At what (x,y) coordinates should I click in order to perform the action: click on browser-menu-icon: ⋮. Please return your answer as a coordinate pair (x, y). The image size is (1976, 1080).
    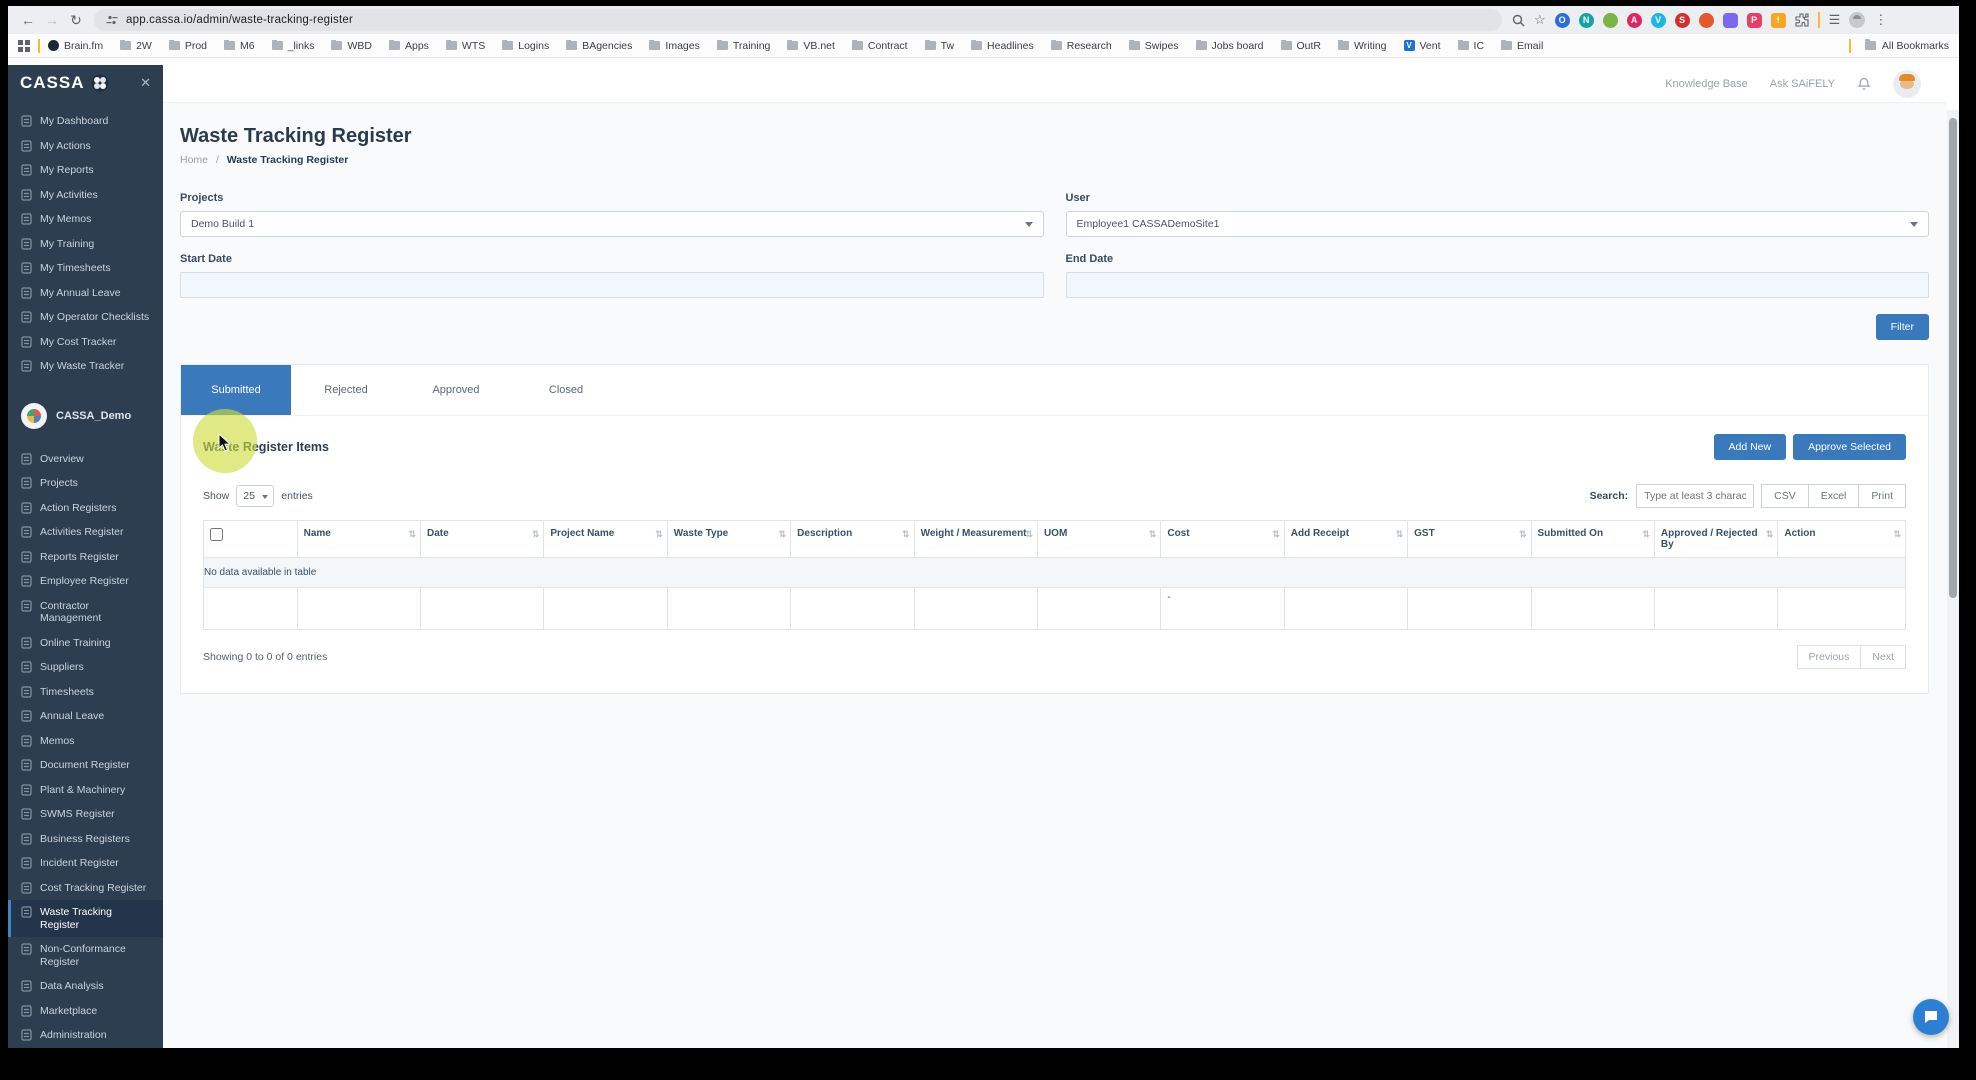
    Looking at the image, I should click on (1880, 20).